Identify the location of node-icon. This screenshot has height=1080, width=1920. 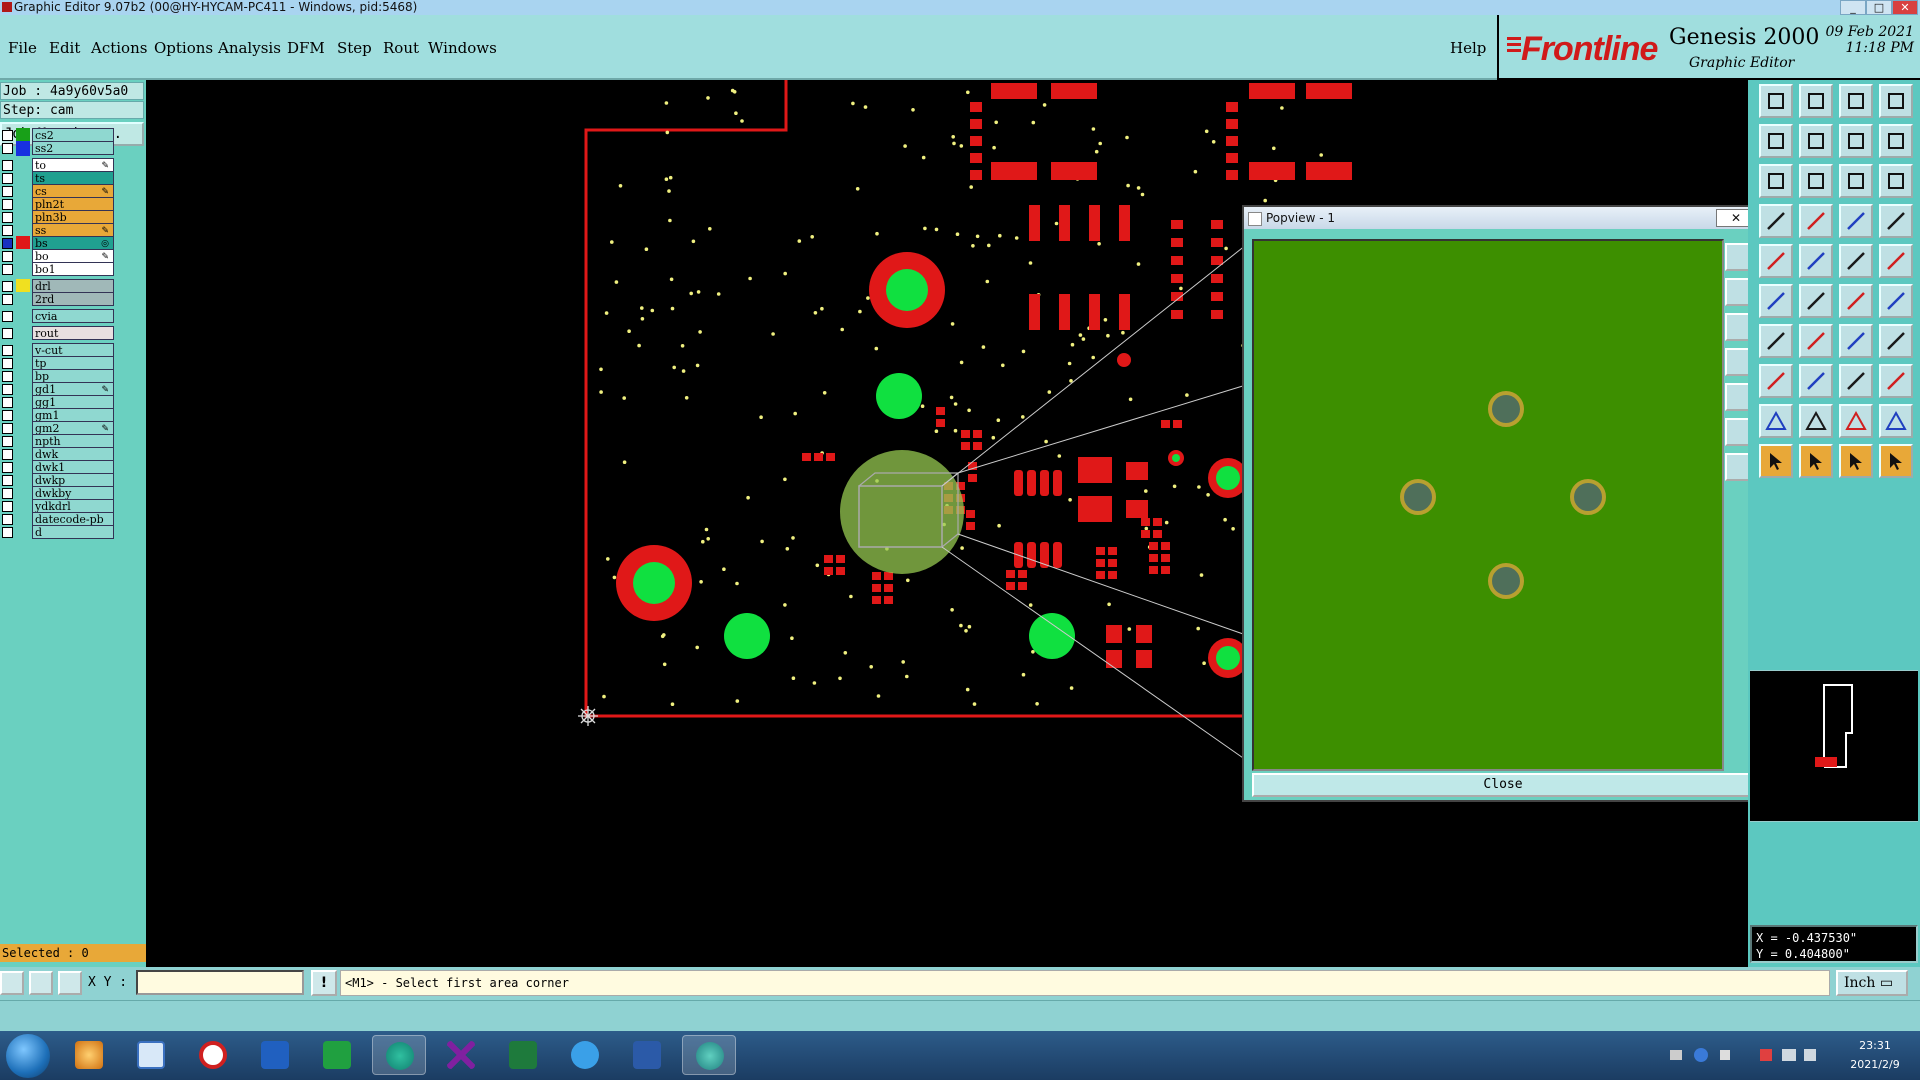
(1776, 301).